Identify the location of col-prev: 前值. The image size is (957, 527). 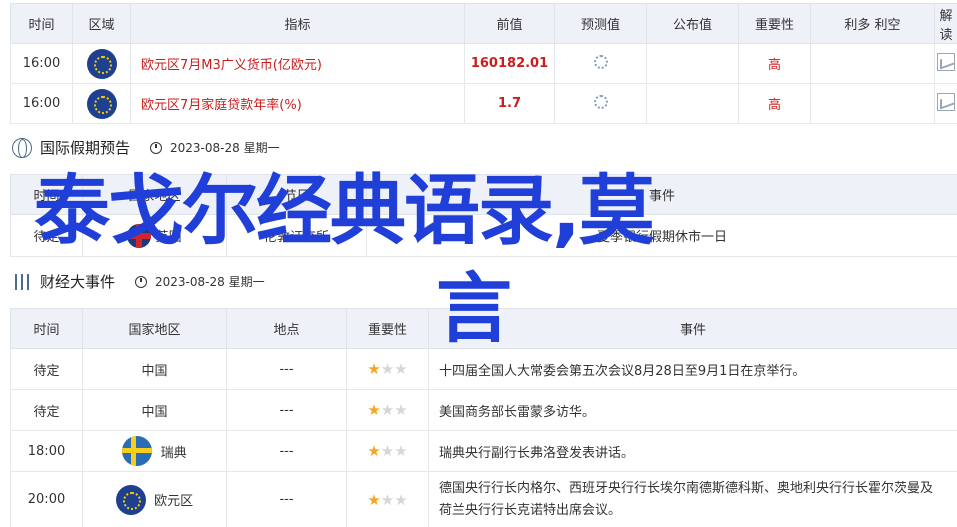
(509, 23).